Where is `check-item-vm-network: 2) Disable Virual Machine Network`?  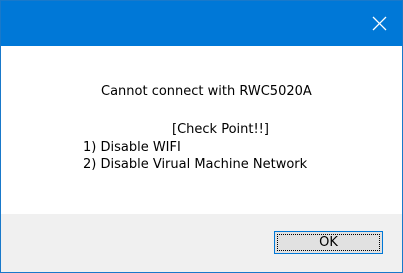 check-item-vm-network: 2) Disable Virual Machine Network is located at coordinates (195, 164).